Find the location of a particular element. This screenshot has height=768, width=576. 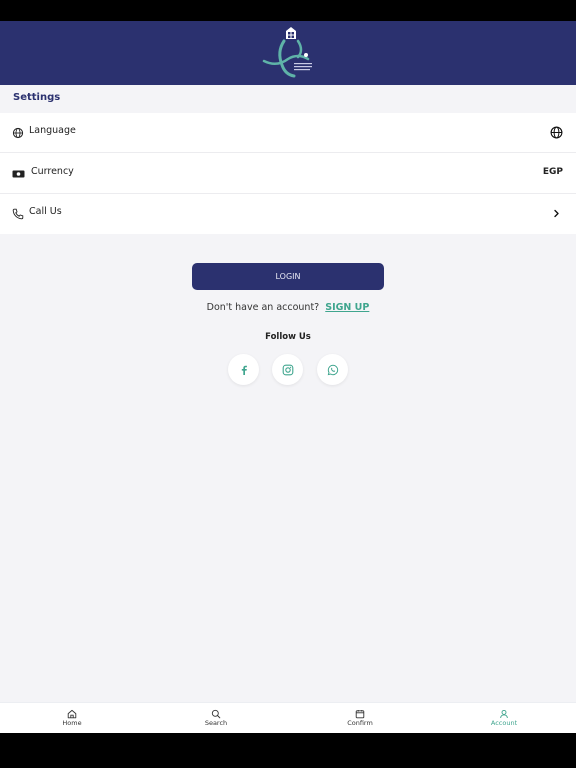

tab-account: Account is located at coordinates (504, 718).